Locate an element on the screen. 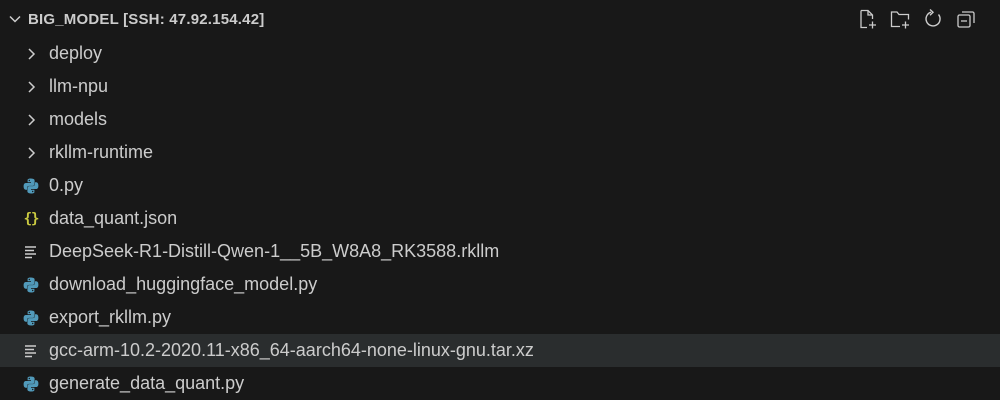  tree-item-data-quant-json: {} data_quant.json is located at coordinates (500, 218).